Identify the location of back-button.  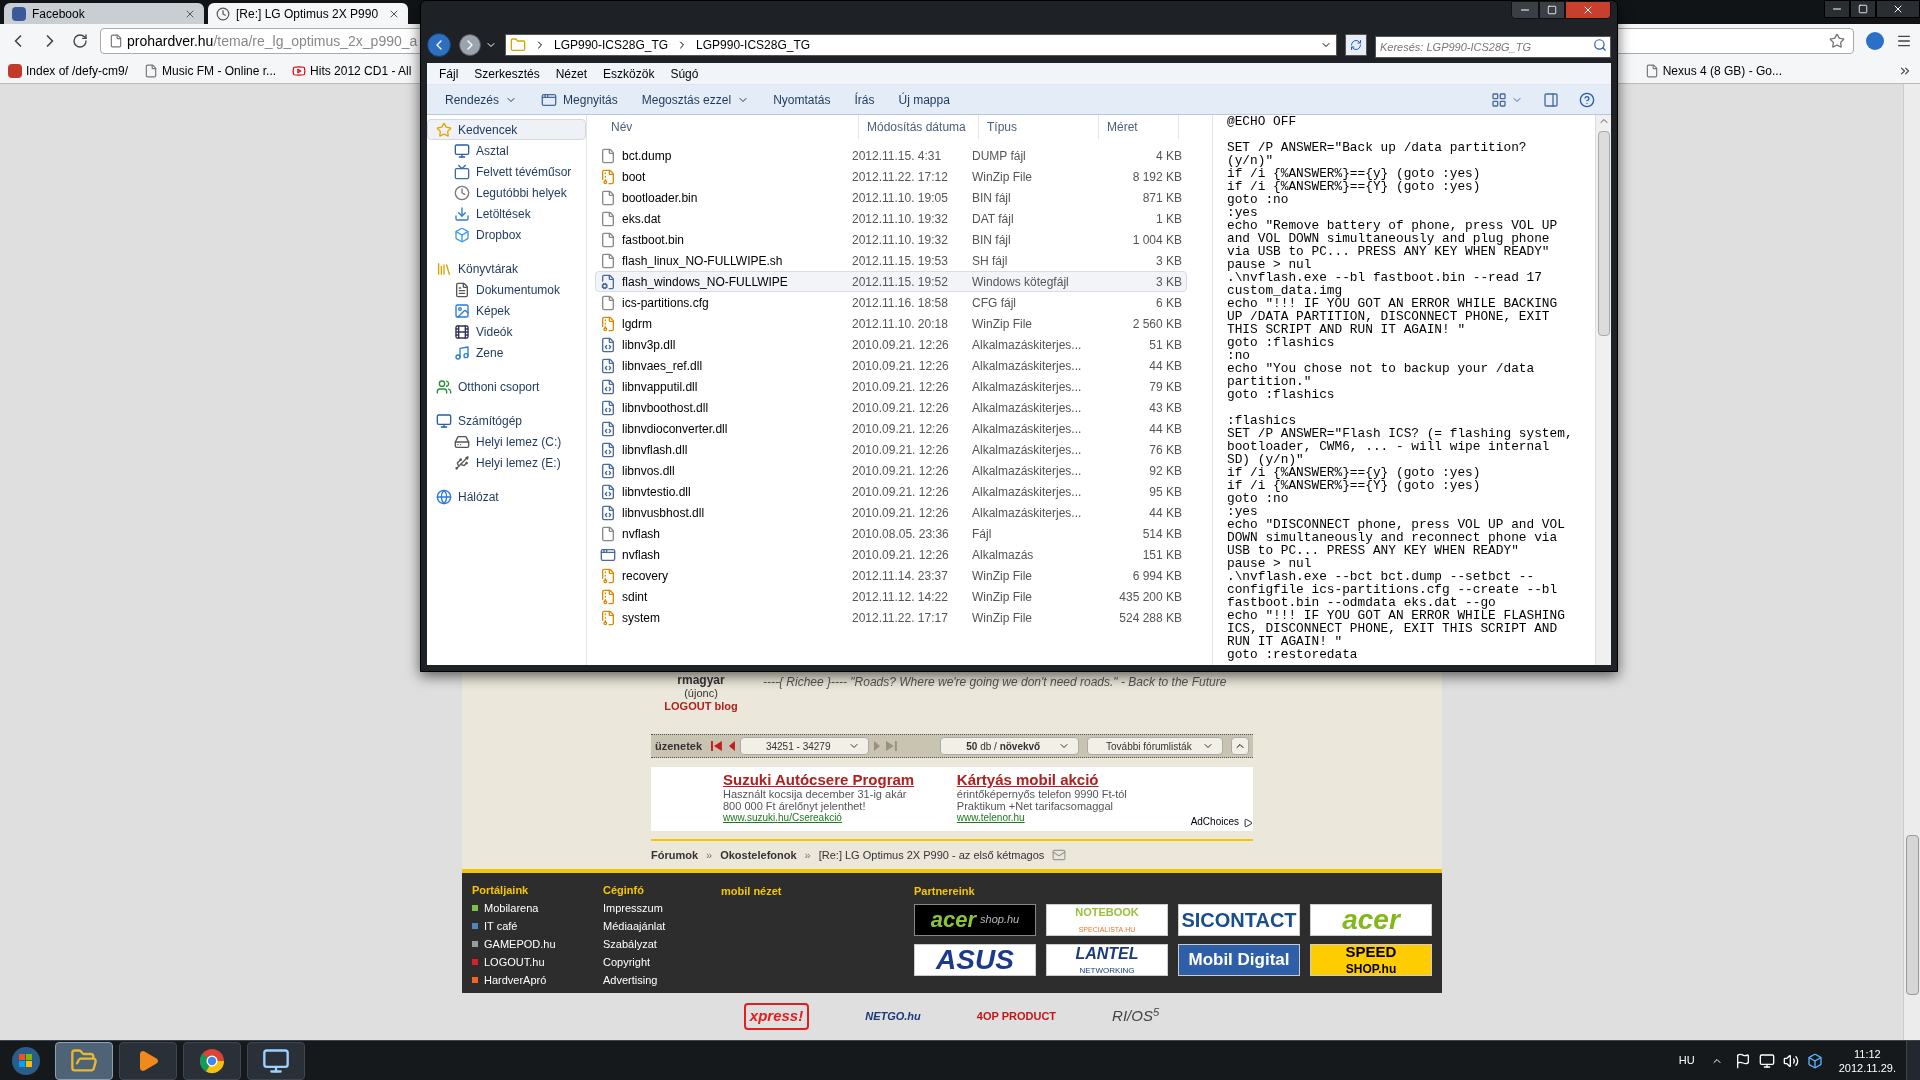
(439, 45).